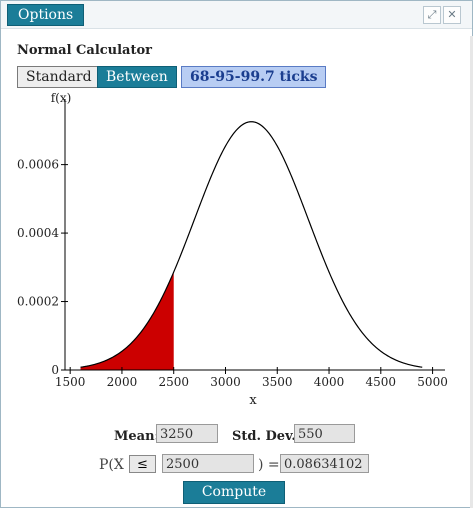  I want to click on standard-mode-button: Standard, so click(59, 77).